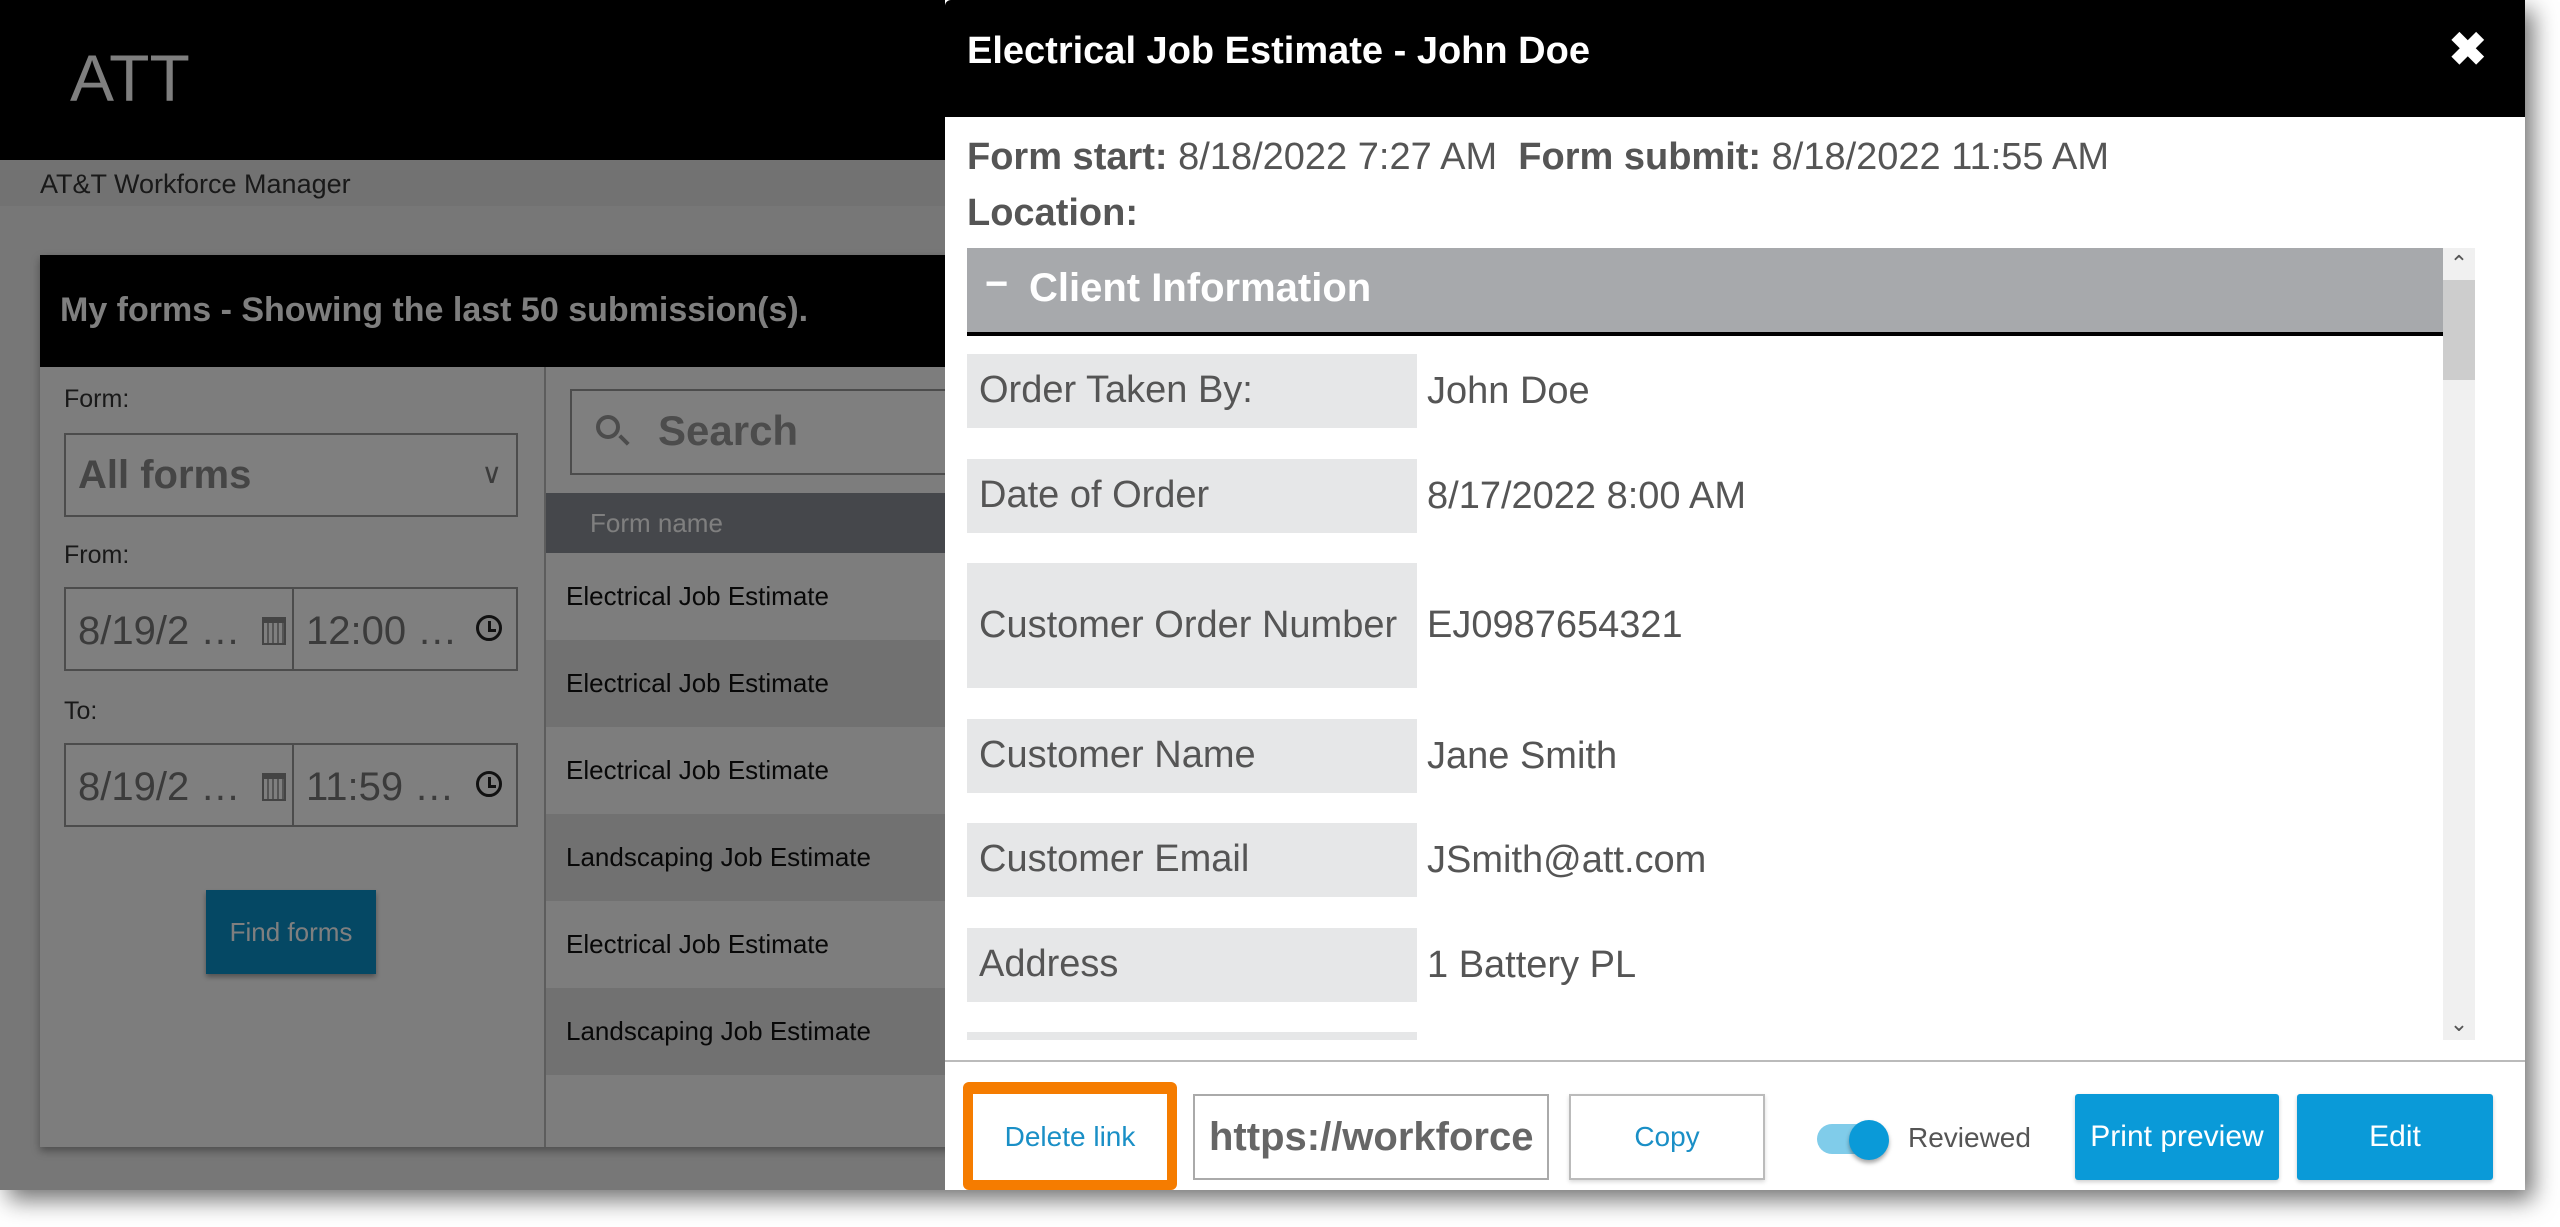 The image size is (2560, 1227). What do you see at coordinates (1555, 625) in the screenshot?
I see `field-value: EJ0987654321` at bounding box center [1555, 625].